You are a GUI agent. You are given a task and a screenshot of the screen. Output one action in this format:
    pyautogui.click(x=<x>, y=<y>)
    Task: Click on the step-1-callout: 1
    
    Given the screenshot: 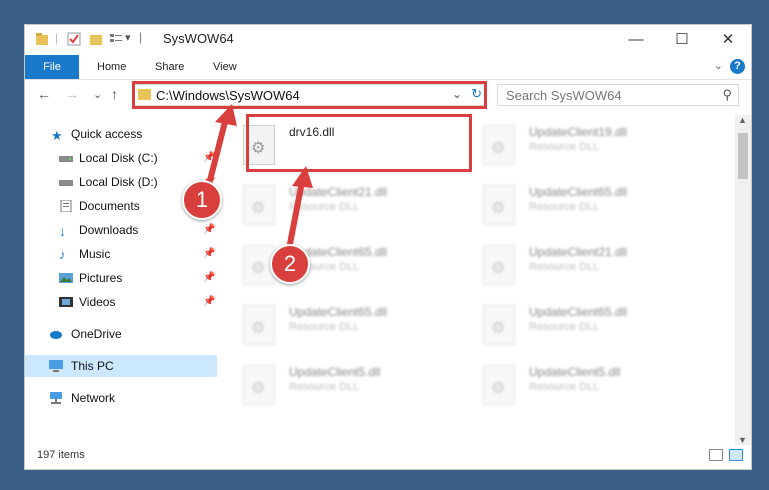 What is the action you would take?
    pyautogui.click(x=202, y=200)
    